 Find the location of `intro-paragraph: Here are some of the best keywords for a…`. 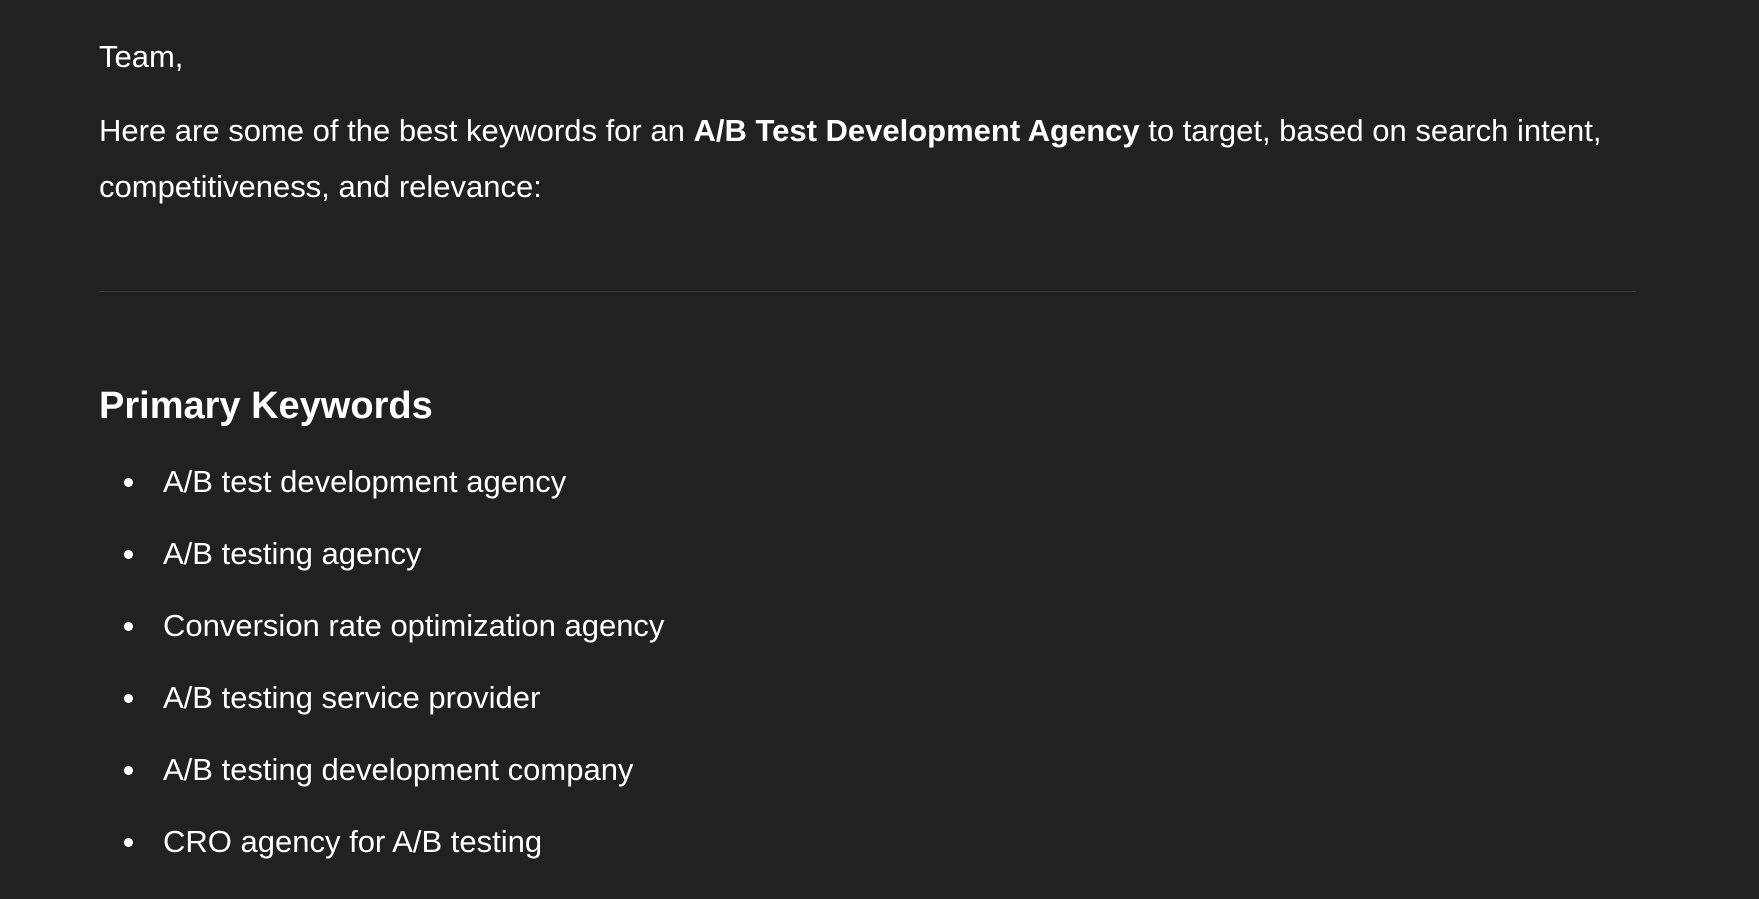

intro-paragraph: Here are some of the best keywords for a… is located at coordinates (867, 159).